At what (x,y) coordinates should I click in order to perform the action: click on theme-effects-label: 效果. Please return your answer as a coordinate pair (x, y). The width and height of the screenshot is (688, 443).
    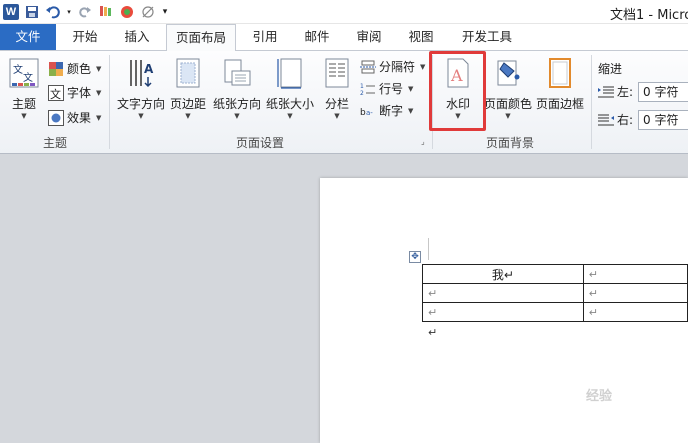
    Looking at the image, I should click on (79, 118).